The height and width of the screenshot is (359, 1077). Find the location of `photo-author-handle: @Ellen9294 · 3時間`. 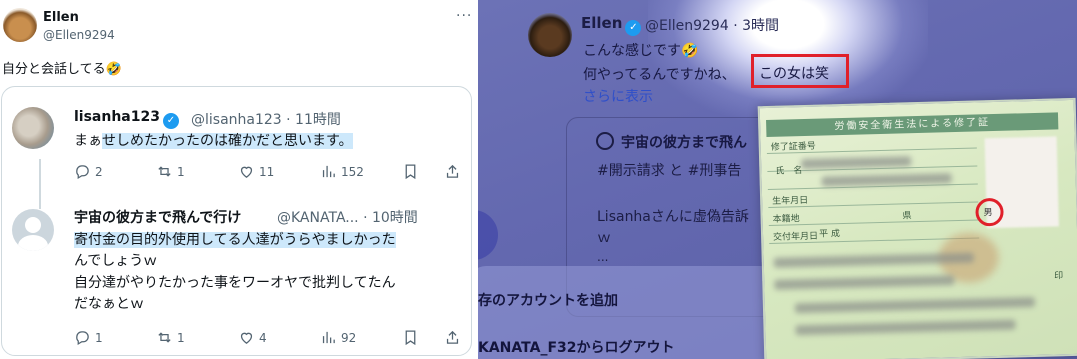

photo-author-handle: @Ellen9294 · 3時間 is located at coordinates (712, 26).